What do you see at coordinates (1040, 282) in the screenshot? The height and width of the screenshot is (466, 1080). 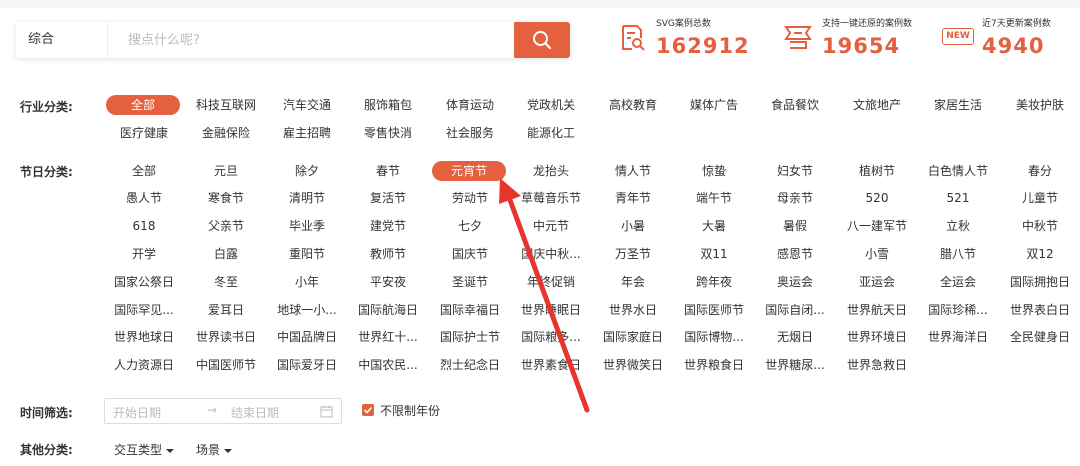 I see `festival-option: 国际拥抱日` at bounding box center [1040, 282].